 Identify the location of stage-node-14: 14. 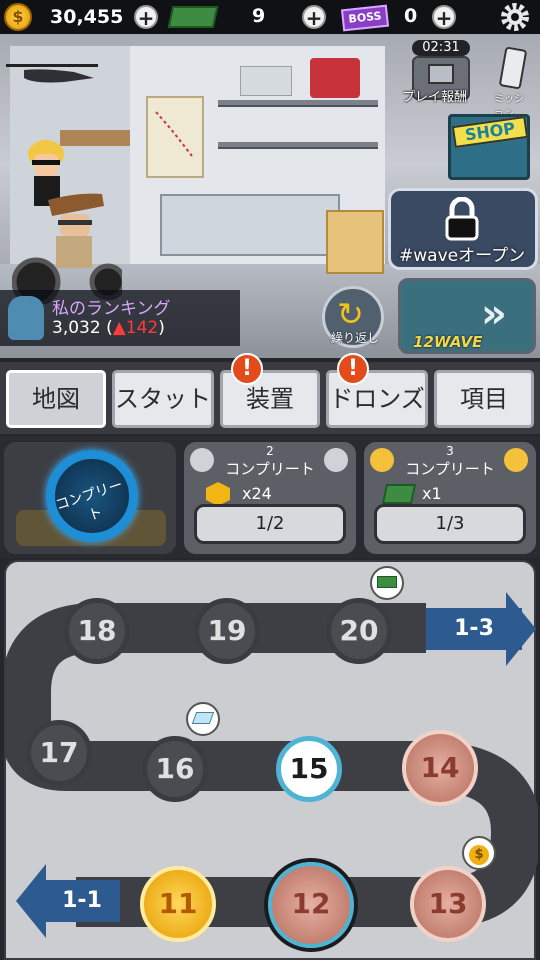
(440, 768).